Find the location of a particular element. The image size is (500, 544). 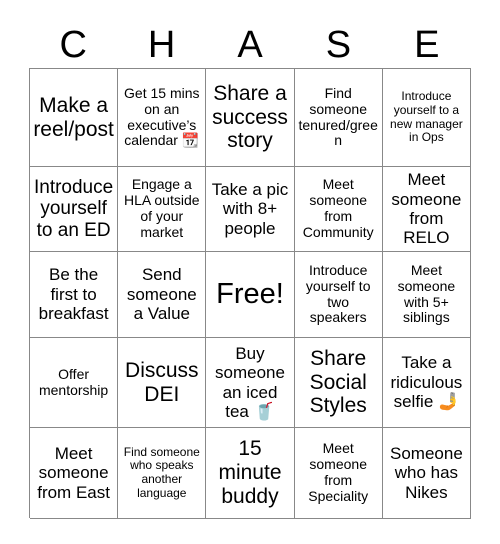

bingo-cell-r3c5: Meet someone with 5+ siblings is located at coordinates (426, 295).